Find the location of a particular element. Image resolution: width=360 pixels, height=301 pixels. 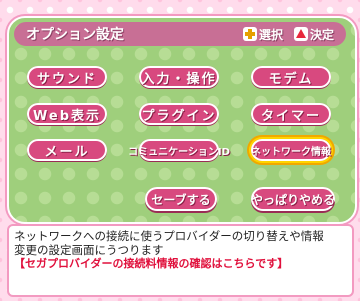

option-timer-button: タイマー is located at coordinates (291, 114).